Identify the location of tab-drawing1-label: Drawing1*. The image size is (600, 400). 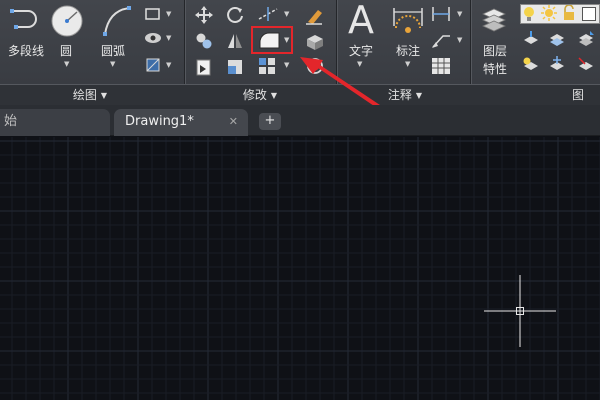
(159, 121).